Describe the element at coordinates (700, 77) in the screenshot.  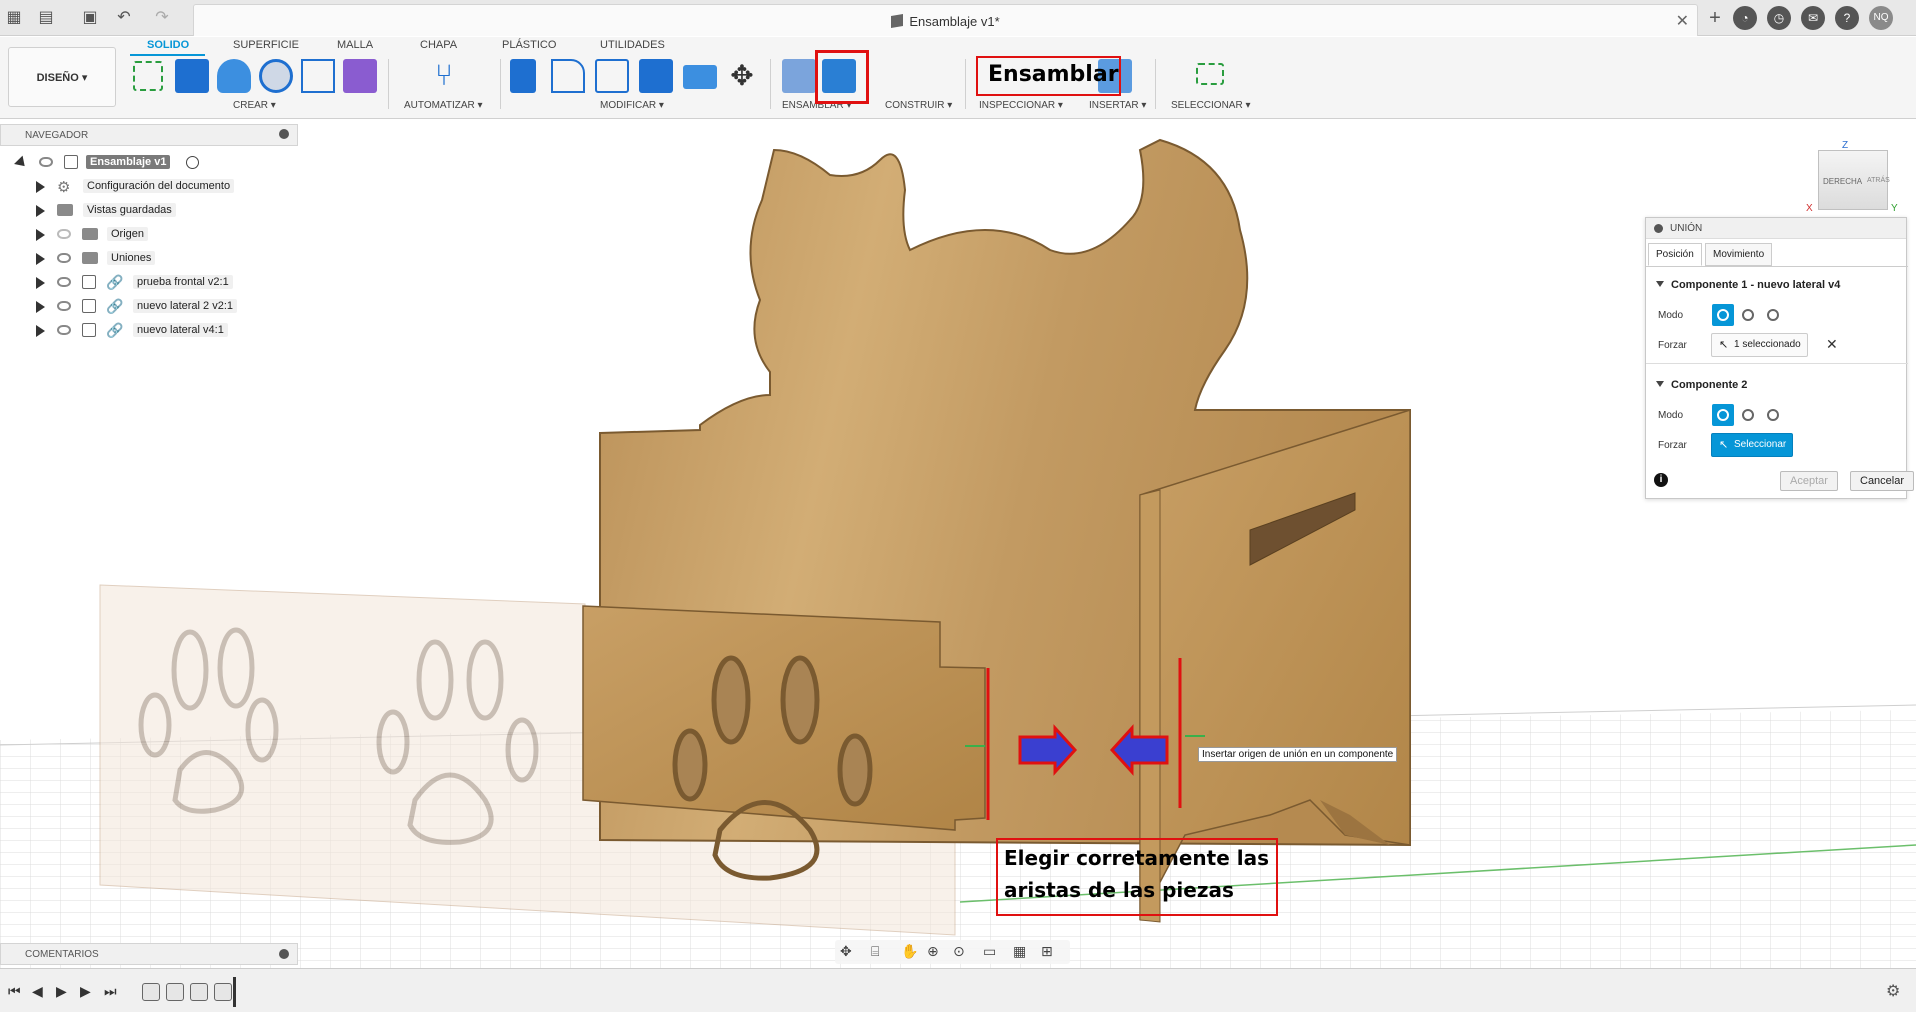
I see `combine-icon` at that location.